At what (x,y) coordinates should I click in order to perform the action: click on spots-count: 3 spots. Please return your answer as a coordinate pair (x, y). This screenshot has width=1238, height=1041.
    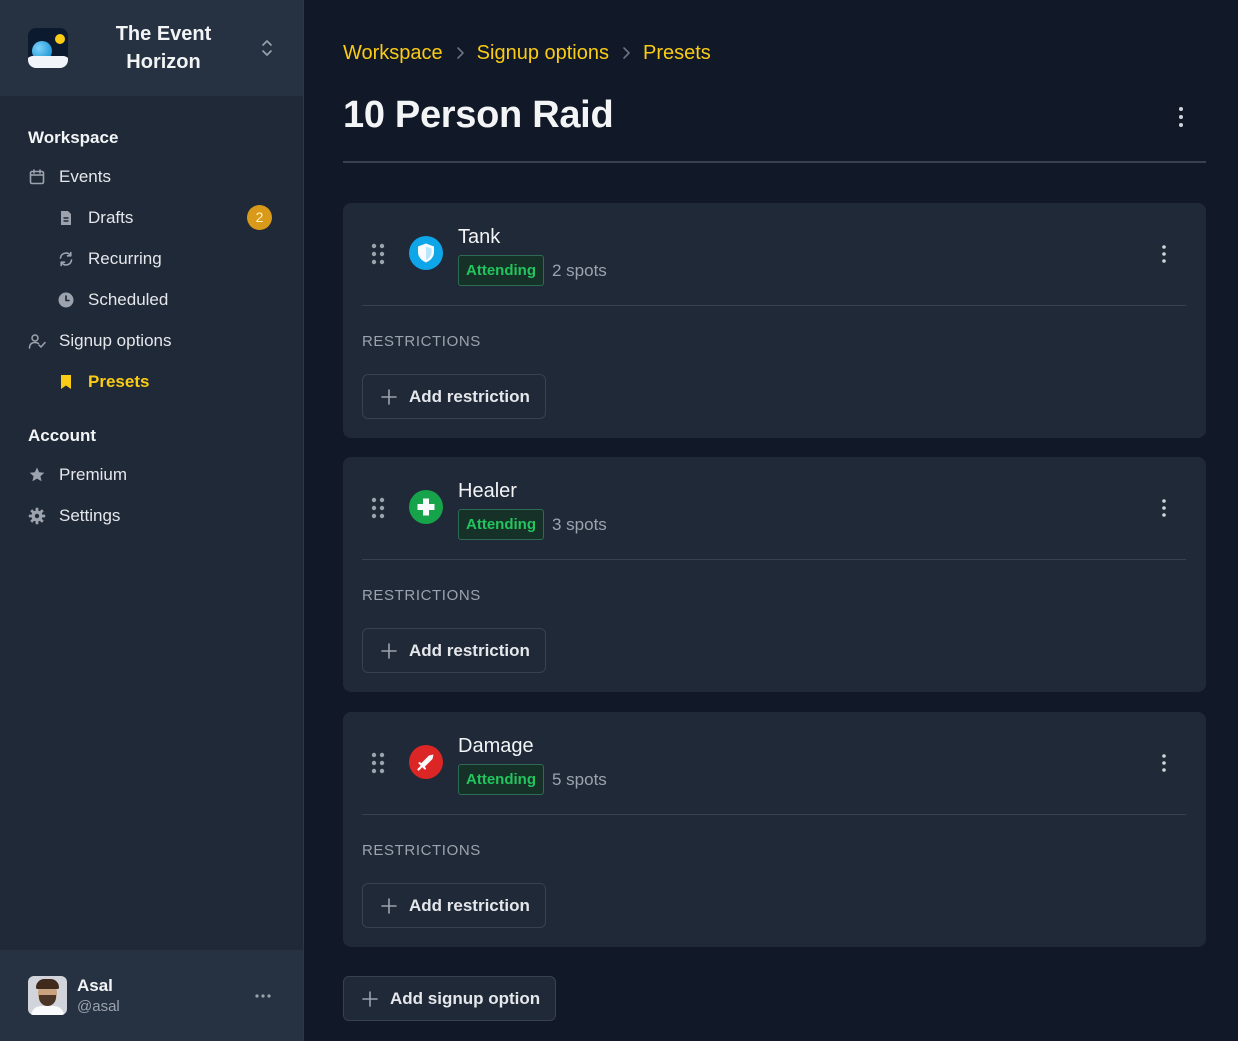
    Looking at the image, I should click on (579, 524).